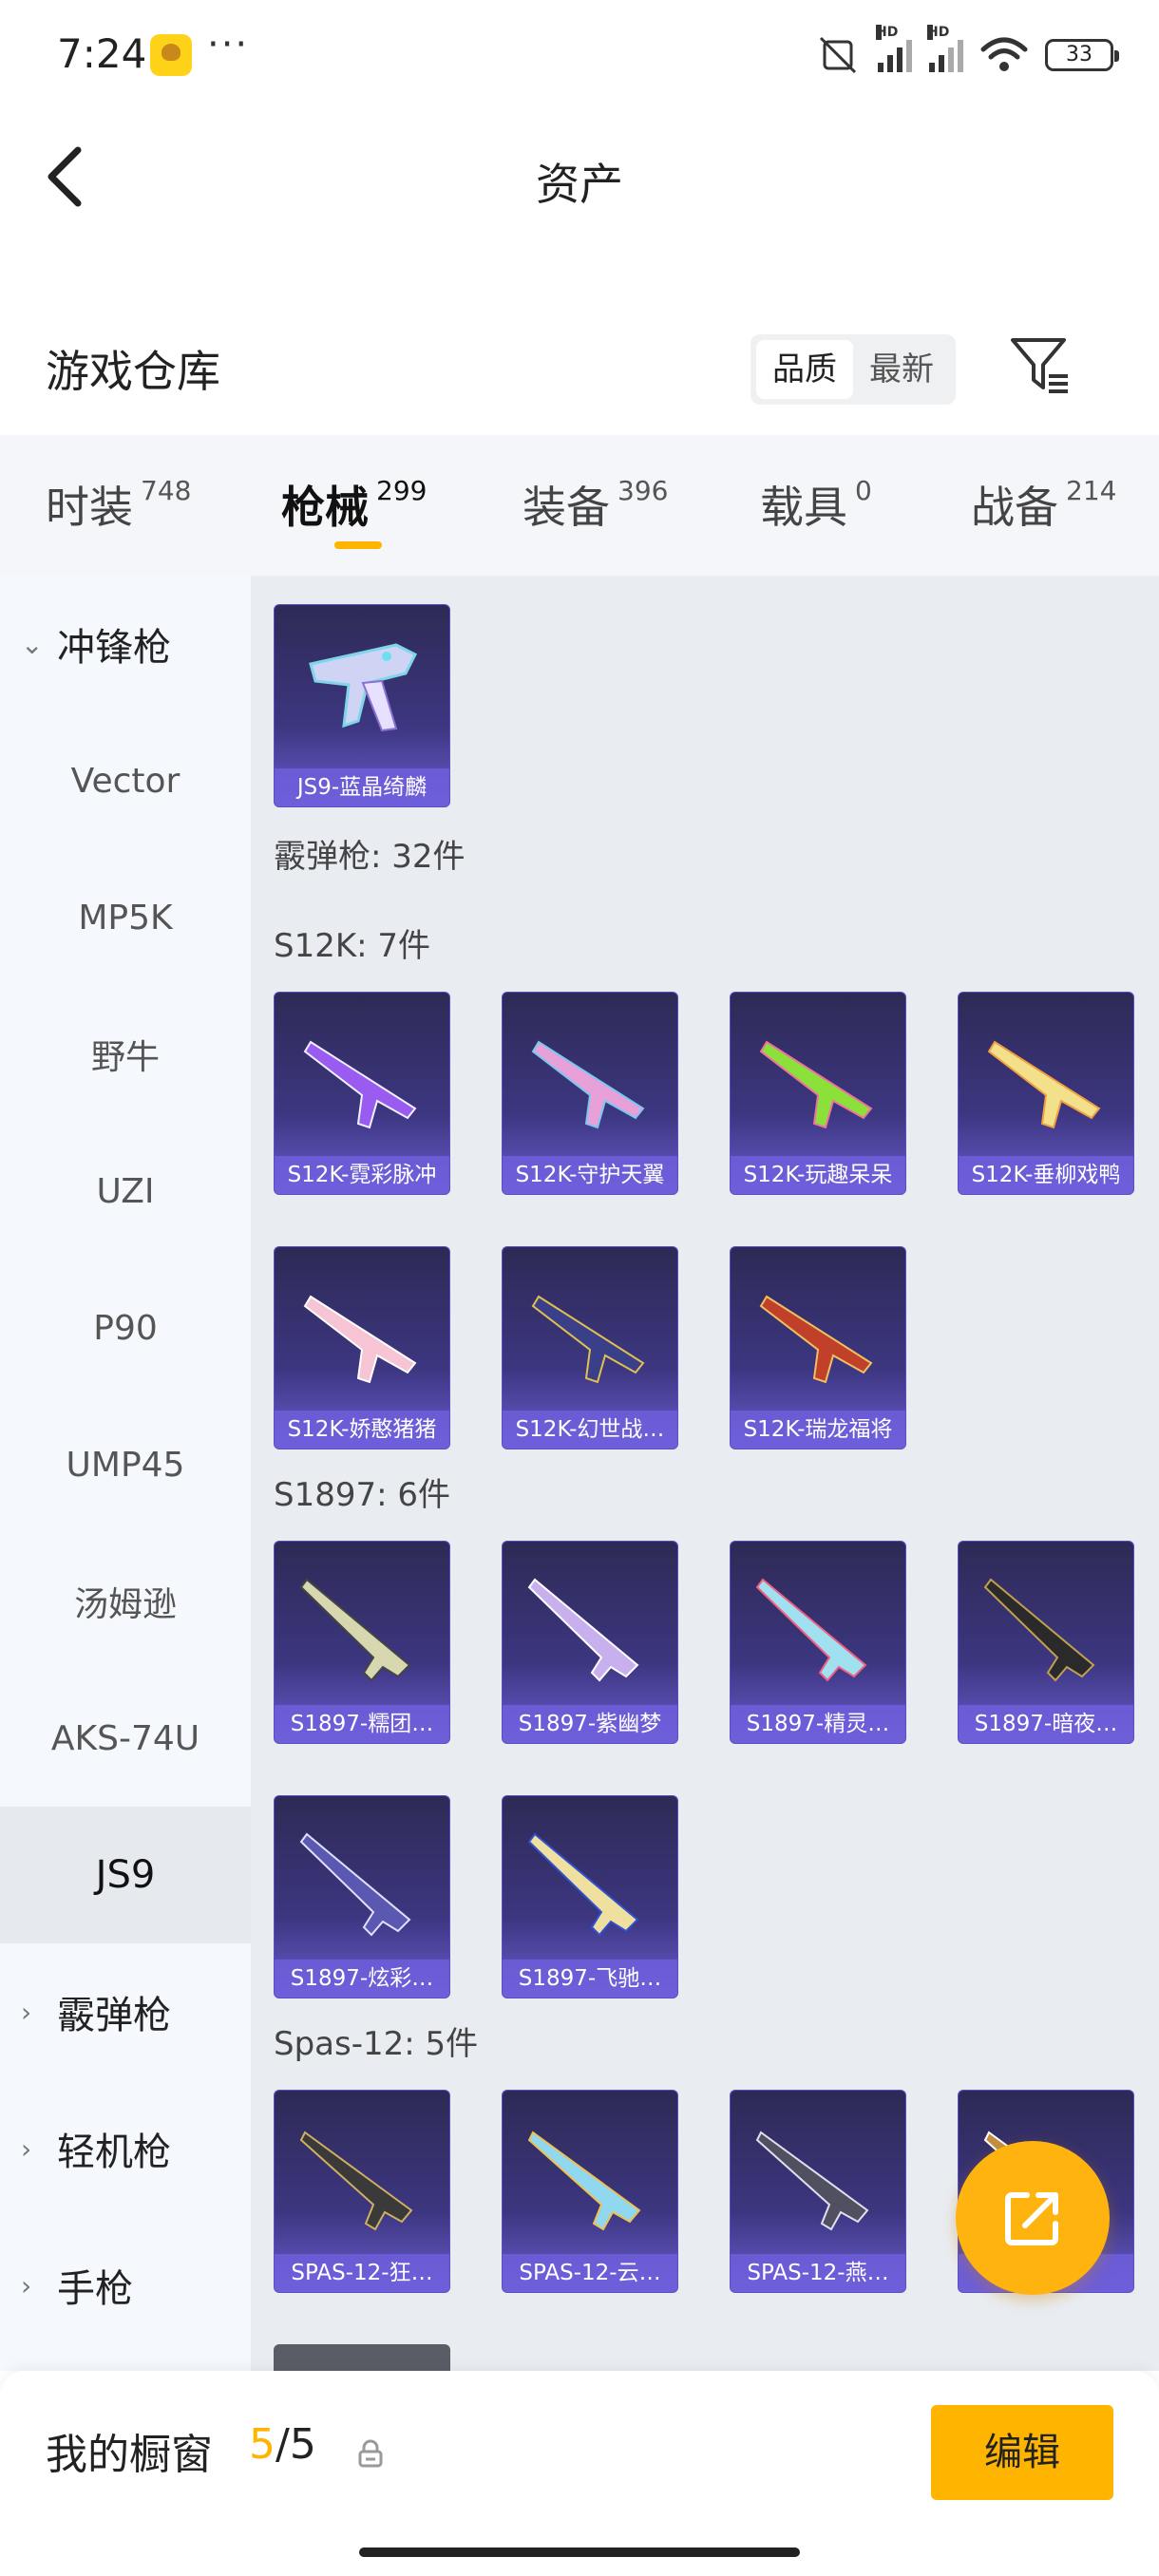 This screenshot has height=2576, width=1159. I want to click on cell-signal-1-icon: HD, so click(894, 48).